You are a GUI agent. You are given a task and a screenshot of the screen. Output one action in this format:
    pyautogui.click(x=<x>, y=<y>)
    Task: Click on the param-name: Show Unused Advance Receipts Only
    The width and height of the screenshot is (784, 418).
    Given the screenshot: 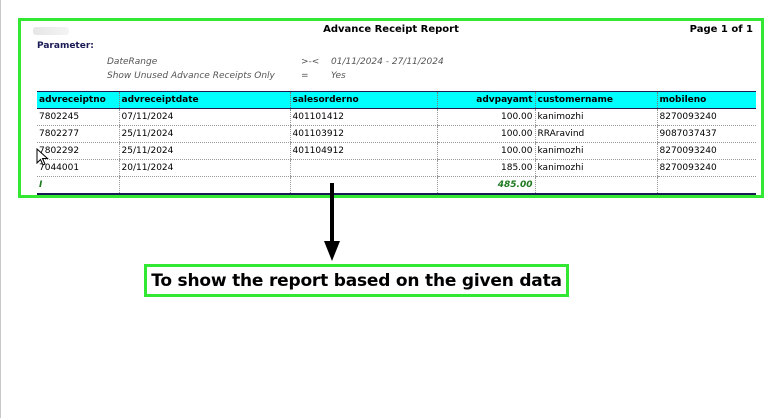 What is the action you would take?
    pyautogui.click(x=191, y=76)
    